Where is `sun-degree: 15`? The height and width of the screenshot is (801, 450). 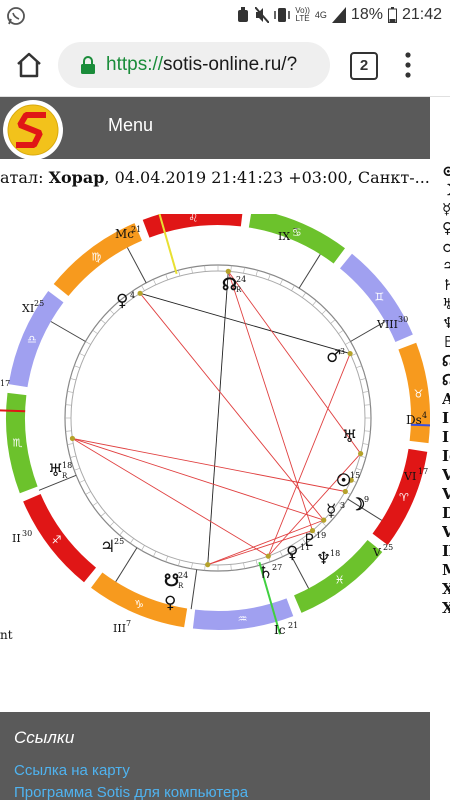 sun-degree: 15 is located at coordinates (355, 475).